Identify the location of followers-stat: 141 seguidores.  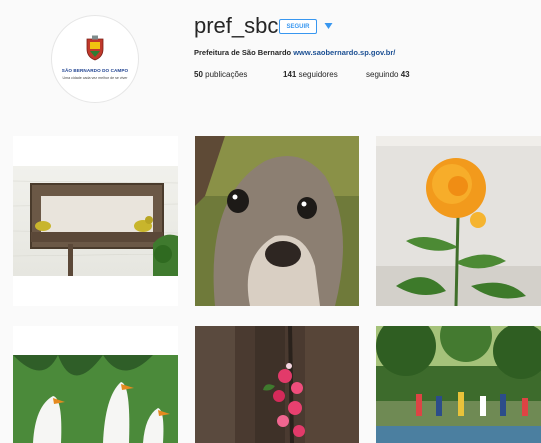
(310, 74).